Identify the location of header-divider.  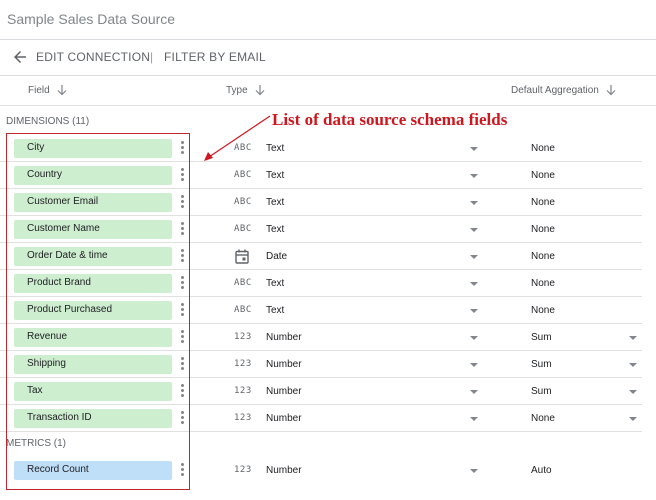
(328, 105).